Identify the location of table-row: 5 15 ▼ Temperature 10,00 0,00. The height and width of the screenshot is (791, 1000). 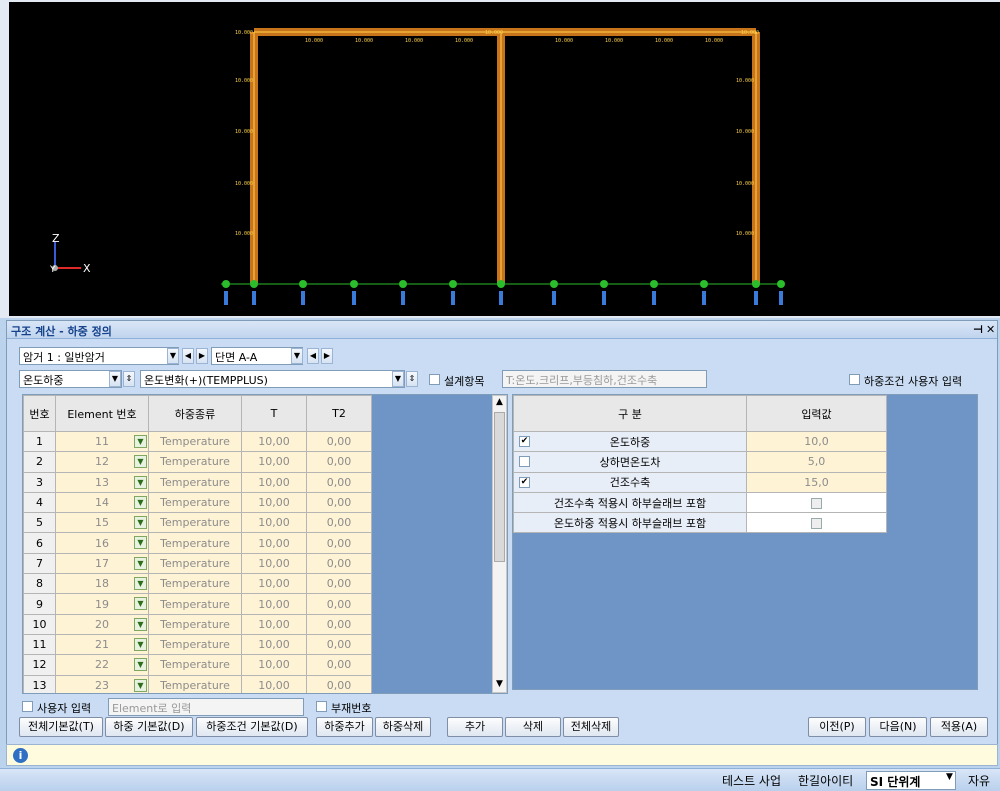
(197, 523).